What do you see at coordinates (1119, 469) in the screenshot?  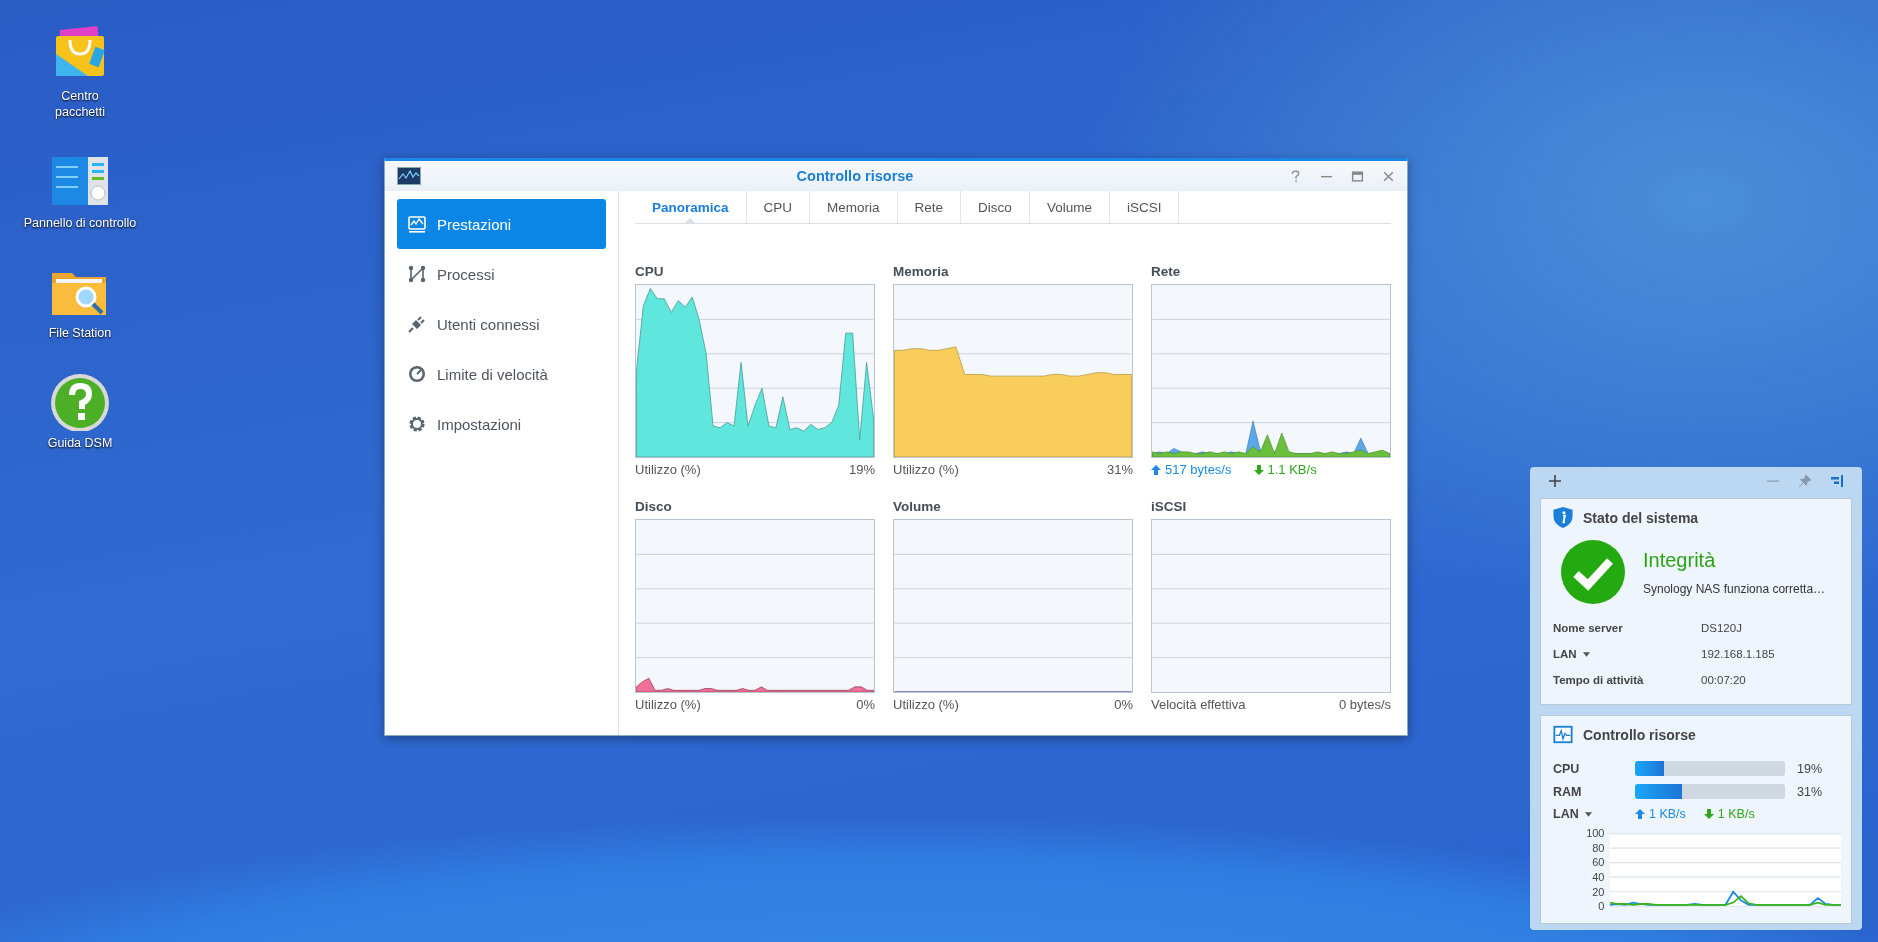 I see `chart-reading: 31%` at bounding box center [1119, 469].